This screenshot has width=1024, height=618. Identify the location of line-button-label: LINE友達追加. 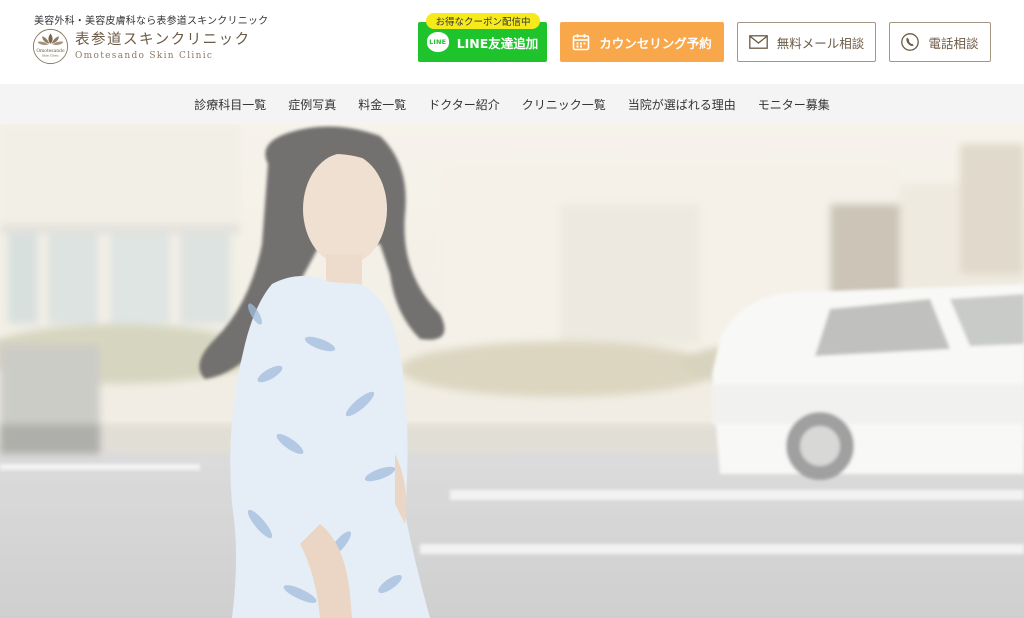
(497, 43).